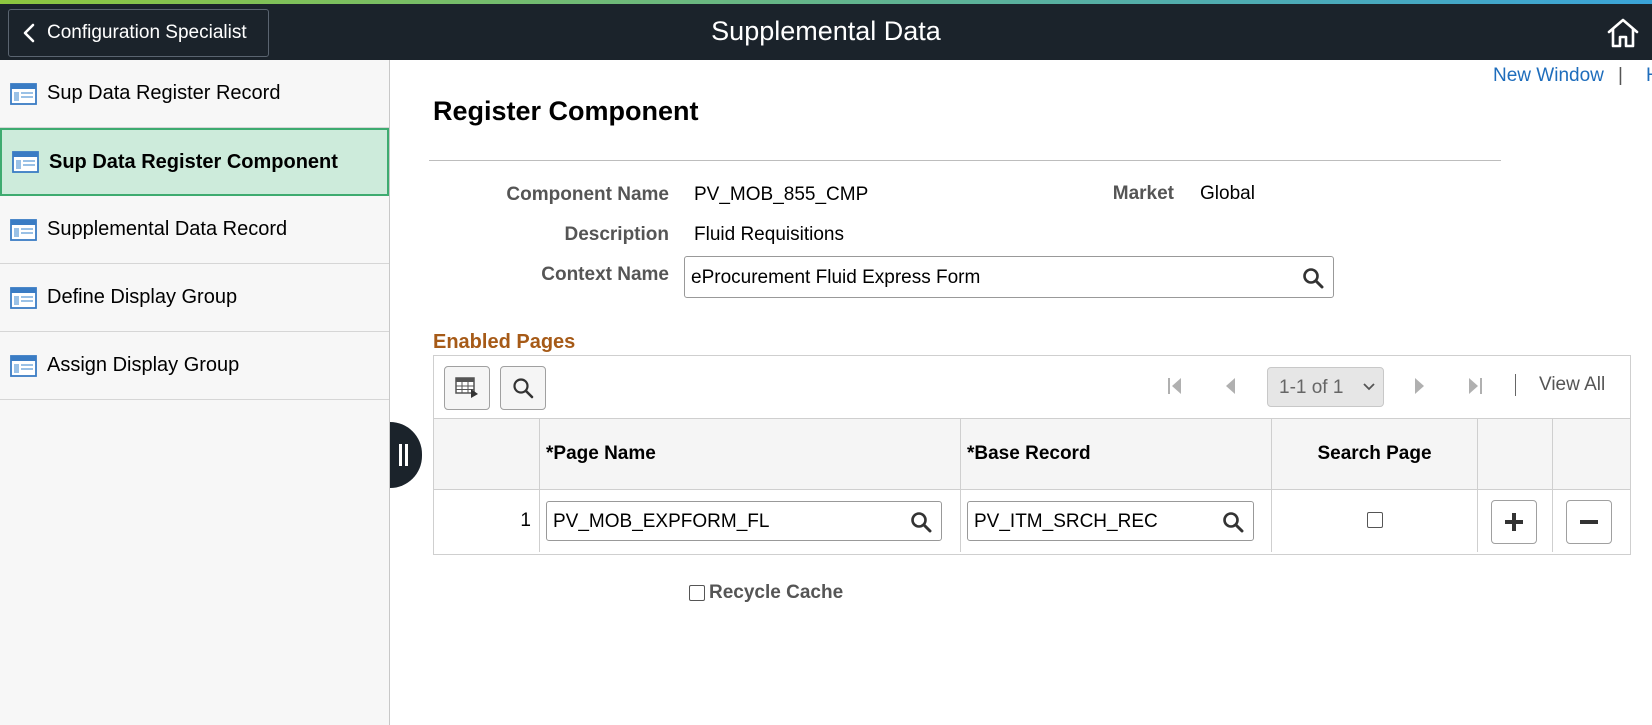  What do you see at coordinates (1591, 454) in the screenshot?
I see `delete-column-header` at bounding box center [1591, 454].